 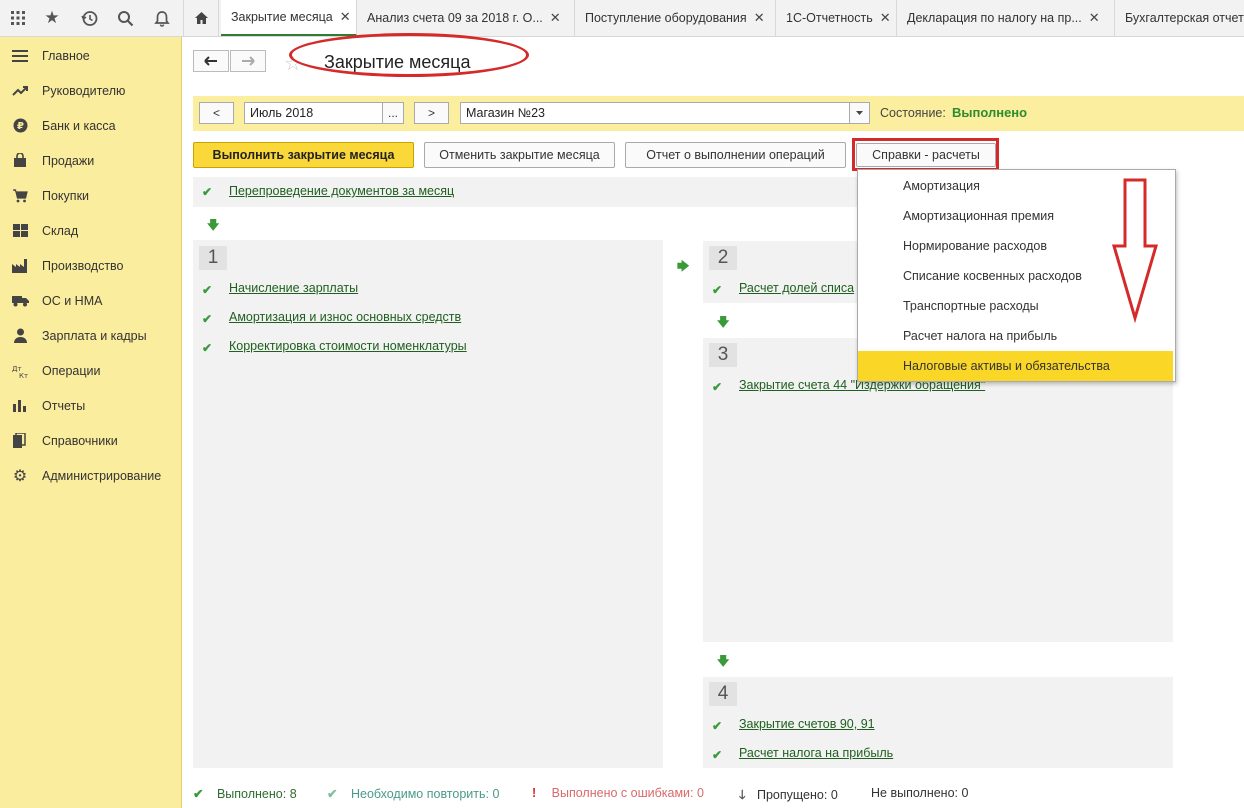 What do you see at coordinates (431, 113) in the screenshot?
I see `next-period-button: >` at bounding box center [431, 113].